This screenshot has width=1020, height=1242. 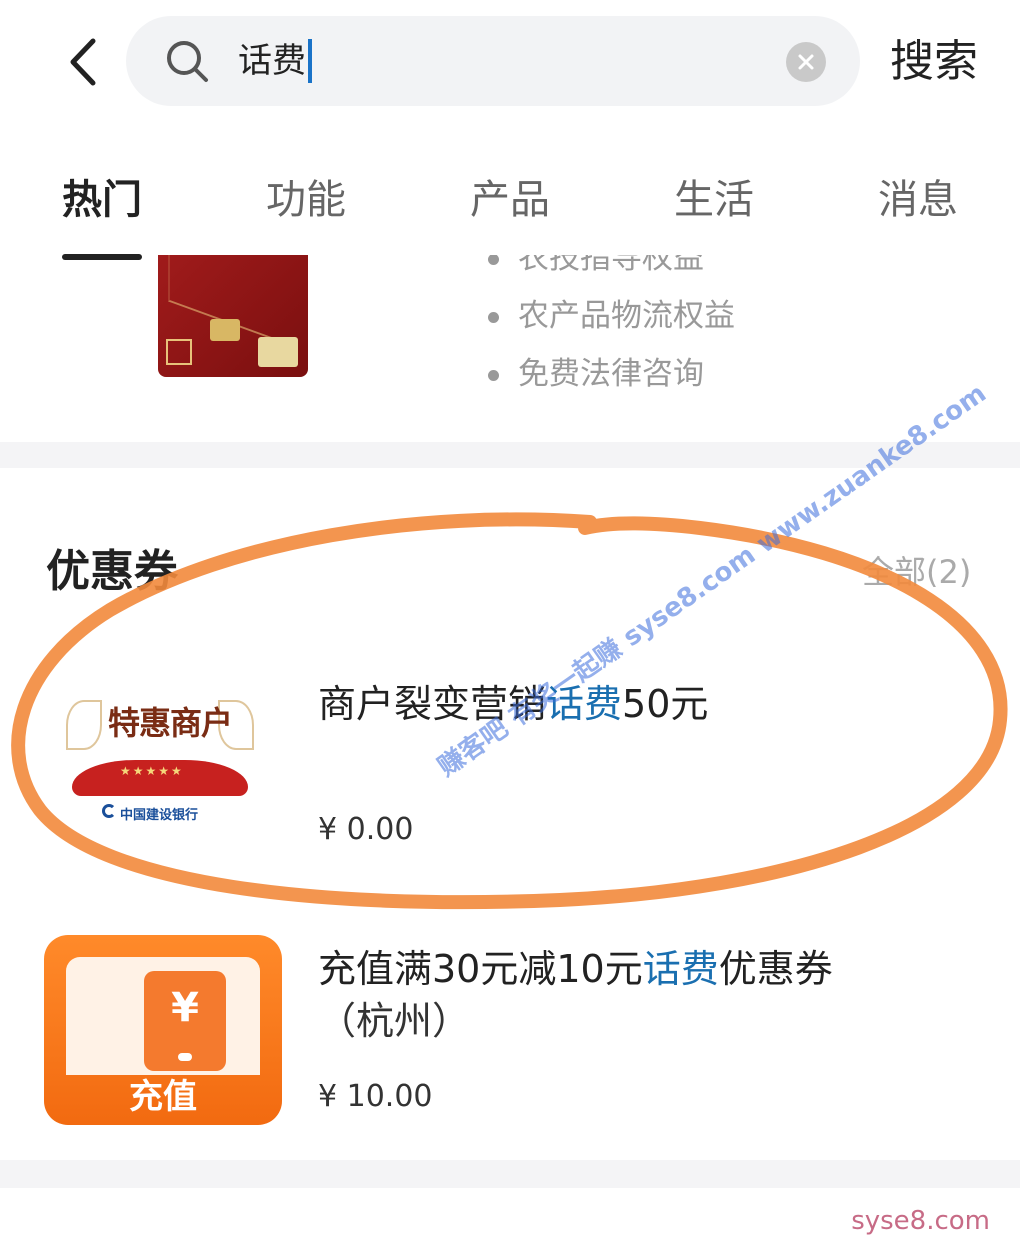 What do you see at coordinates (112, 571) in the screenshot?
I see `coupon-section-title: 优惠券` at bounding box center [112, 571].